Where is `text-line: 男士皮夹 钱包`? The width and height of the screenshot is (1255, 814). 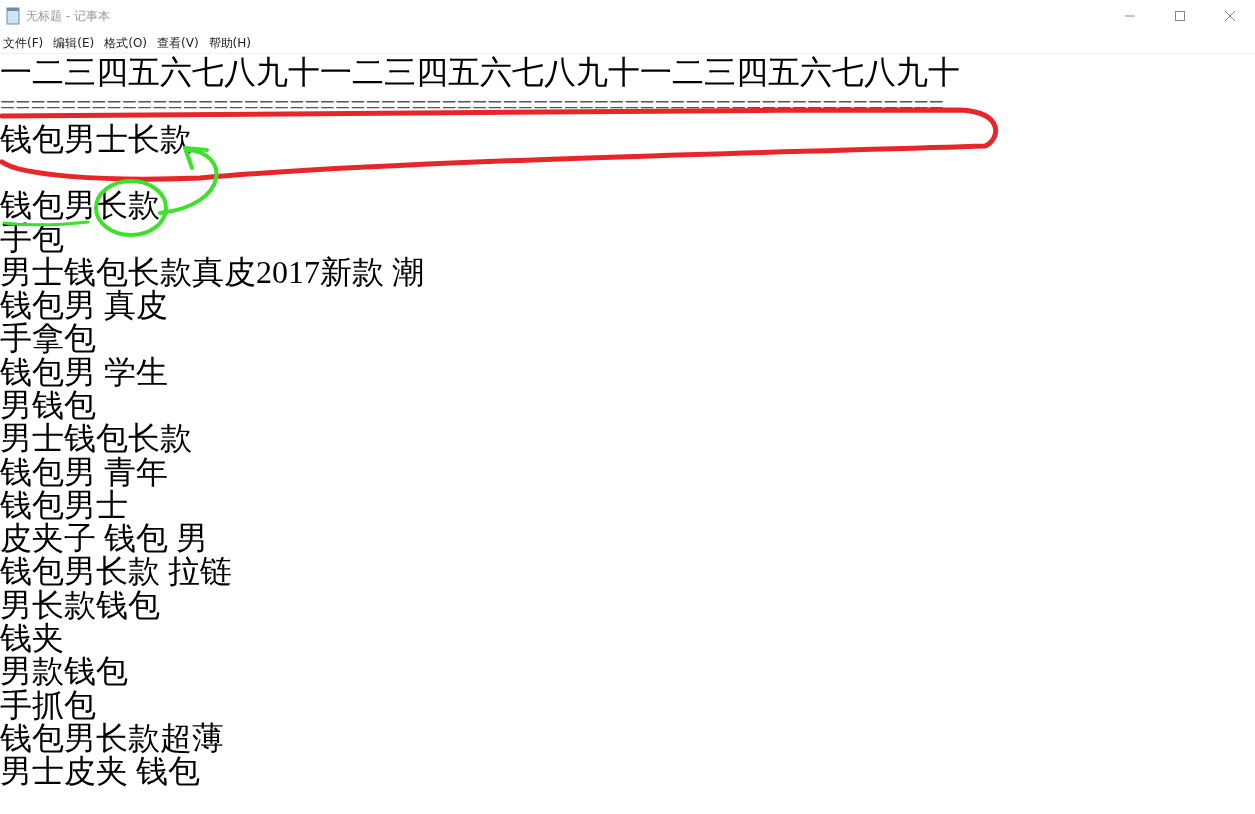 text-line: 男士皮夹 钱包 is located at coordinates (100, 772).